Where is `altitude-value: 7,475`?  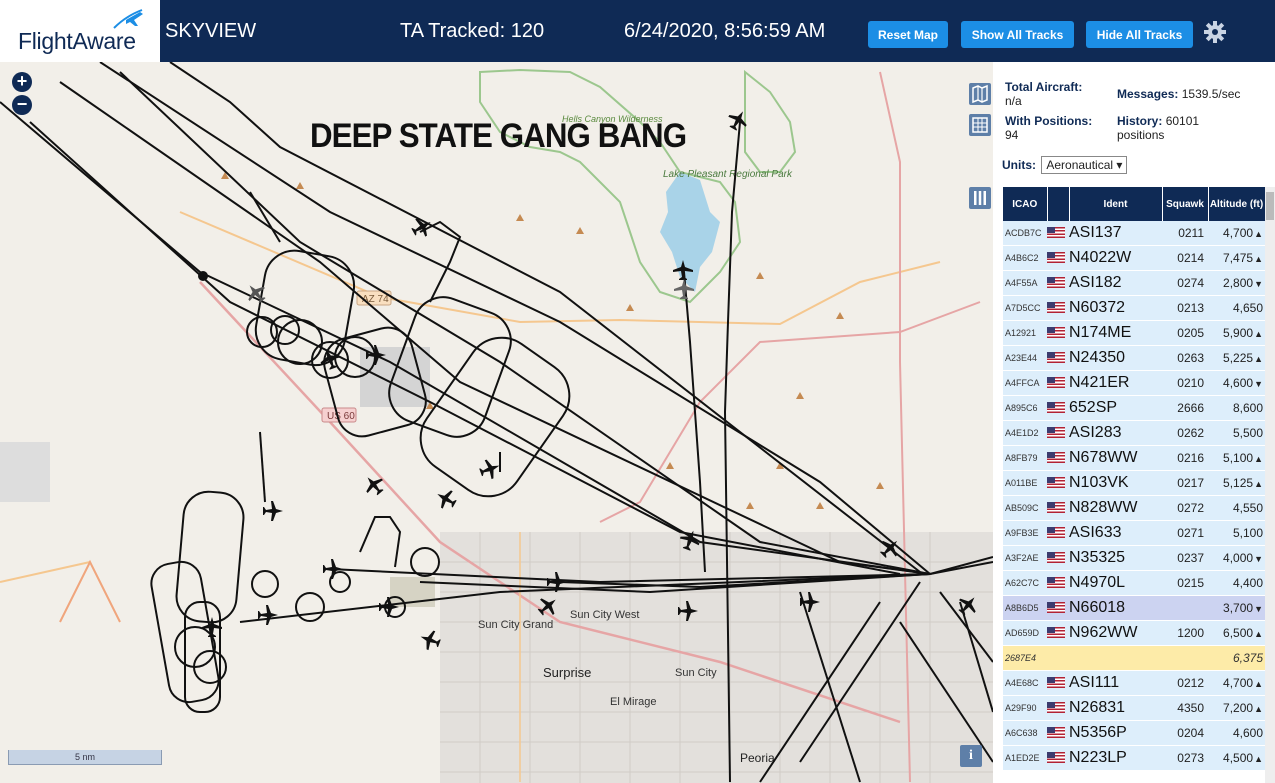
altitude-value: 7,475 is located at coordinates (1238, 258).